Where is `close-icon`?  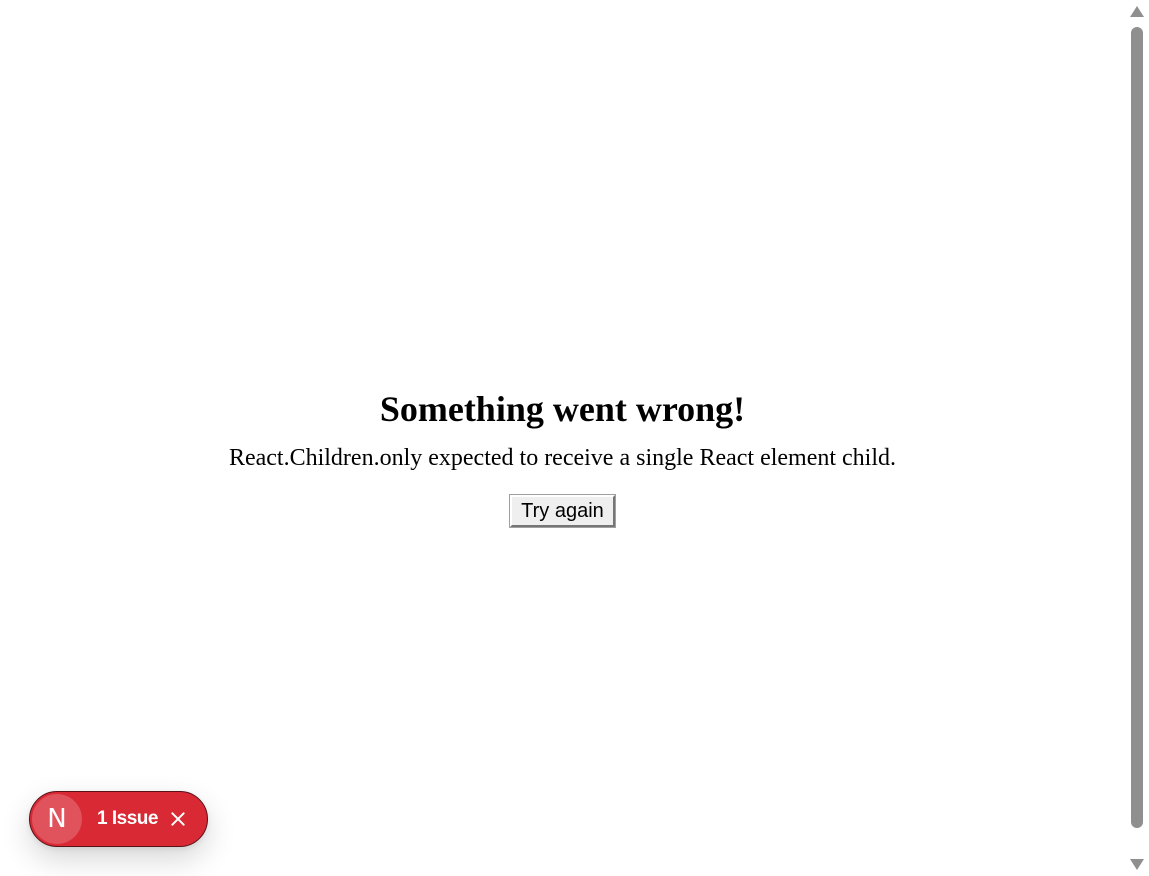 close-icon is located at coordinates (178, 819).